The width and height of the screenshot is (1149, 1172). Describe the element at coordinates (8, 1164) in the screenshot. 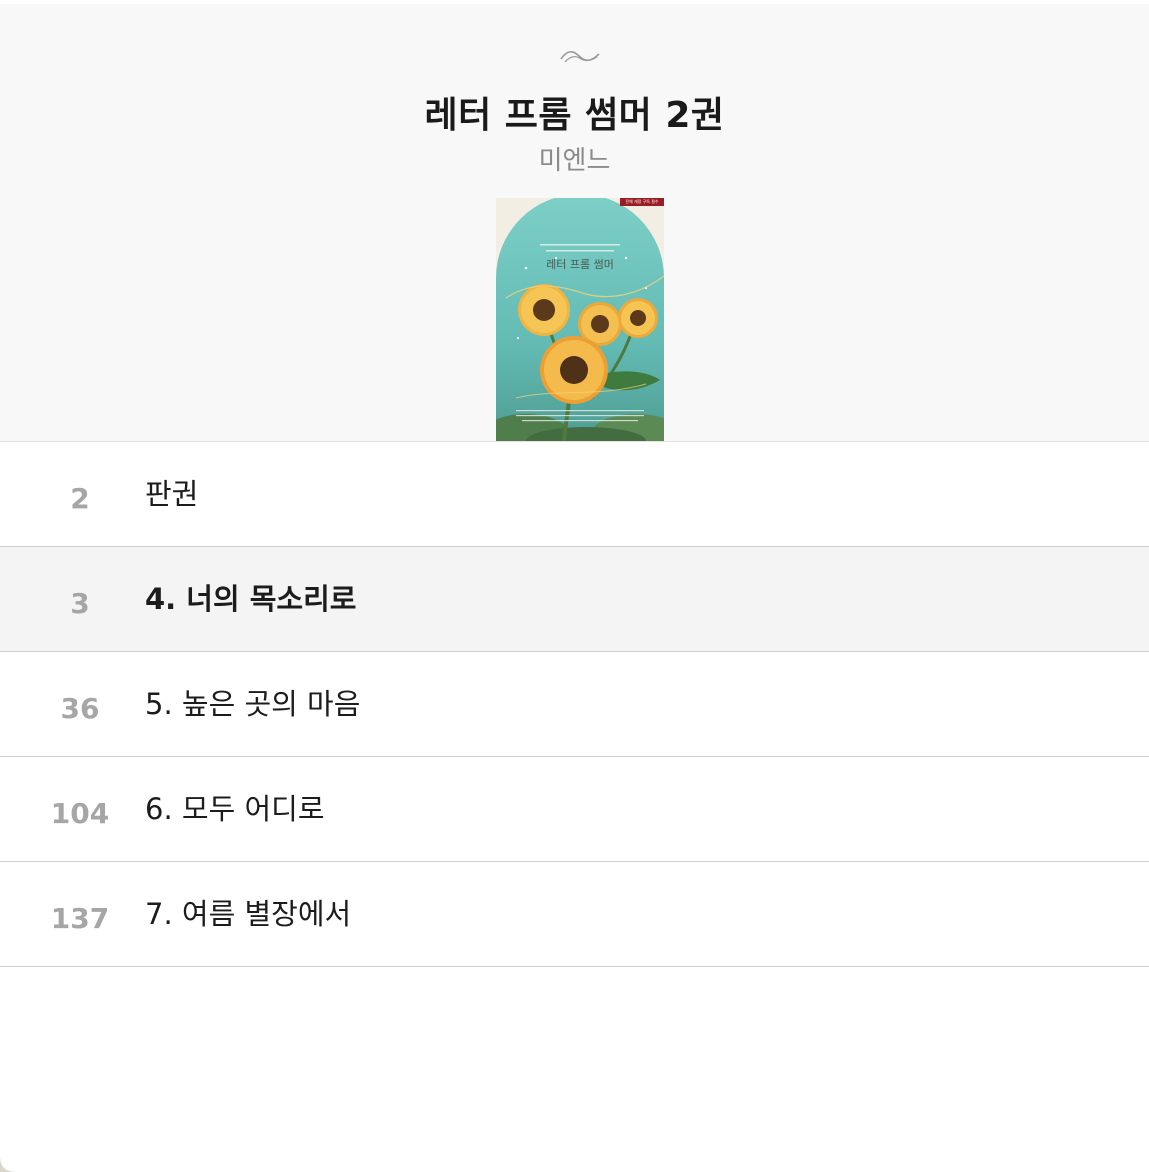

I see `corner-shadow-decoration` at that location.